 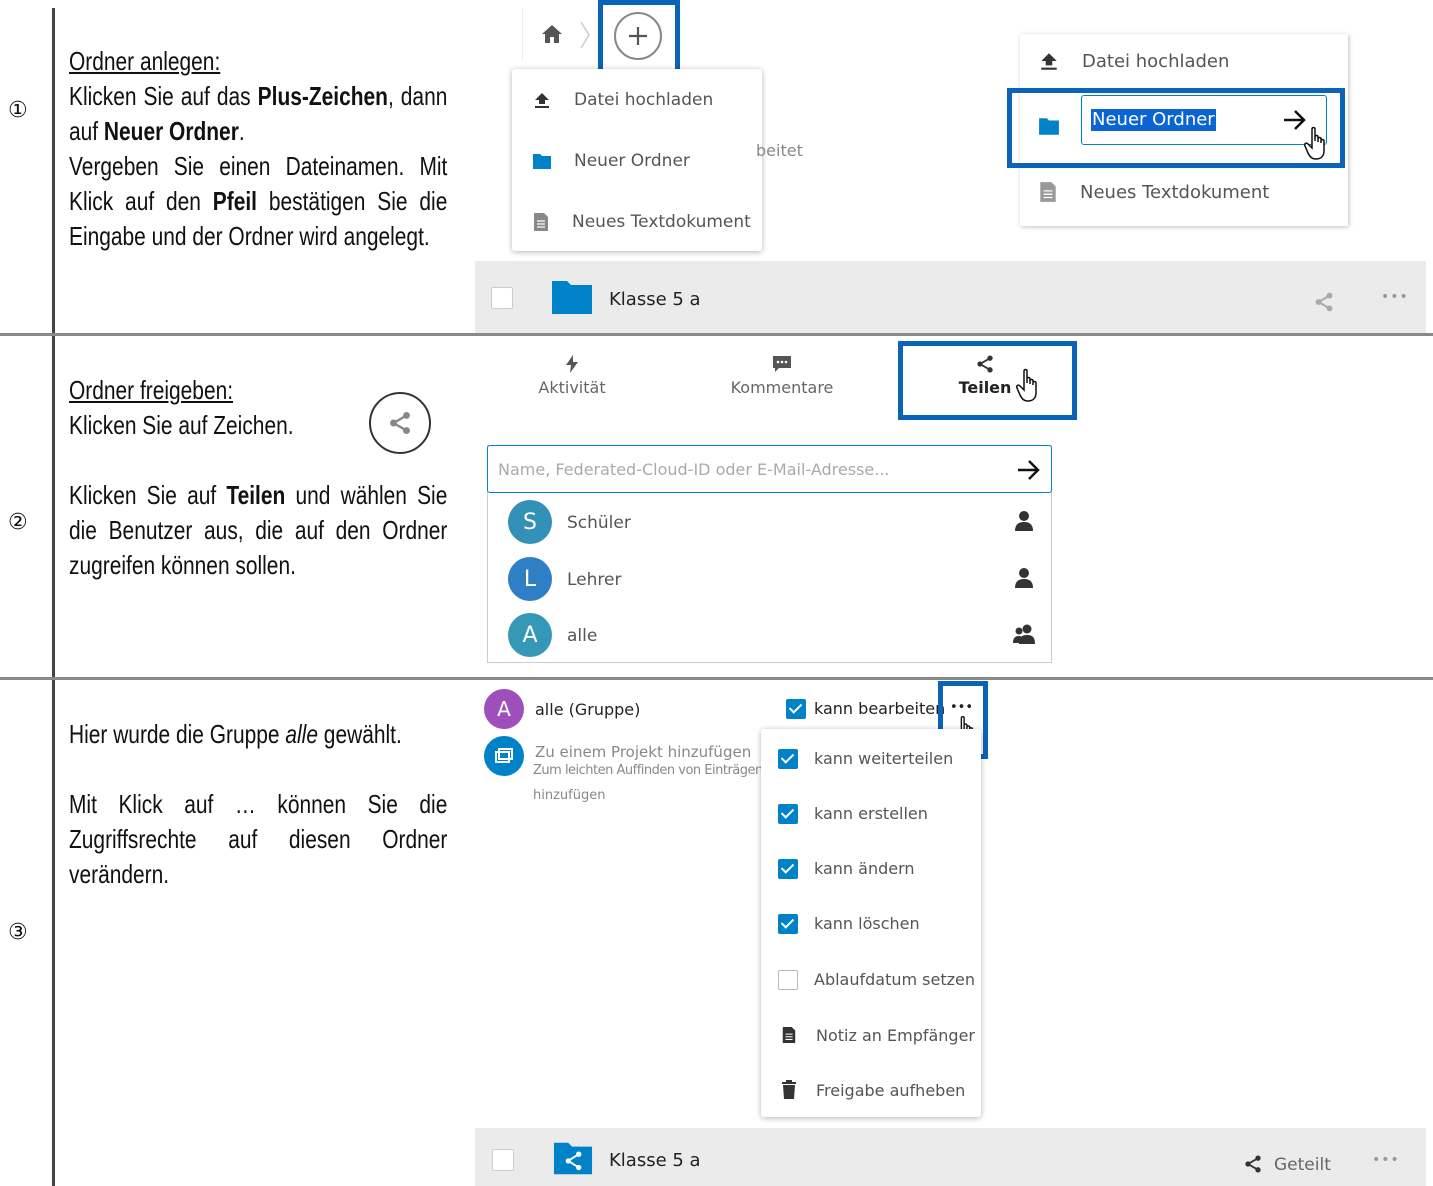 What do you see at coordinates (796, 709) in the screenshot?
I see `can-edit-checkbox` at bounding box center [796, 709].